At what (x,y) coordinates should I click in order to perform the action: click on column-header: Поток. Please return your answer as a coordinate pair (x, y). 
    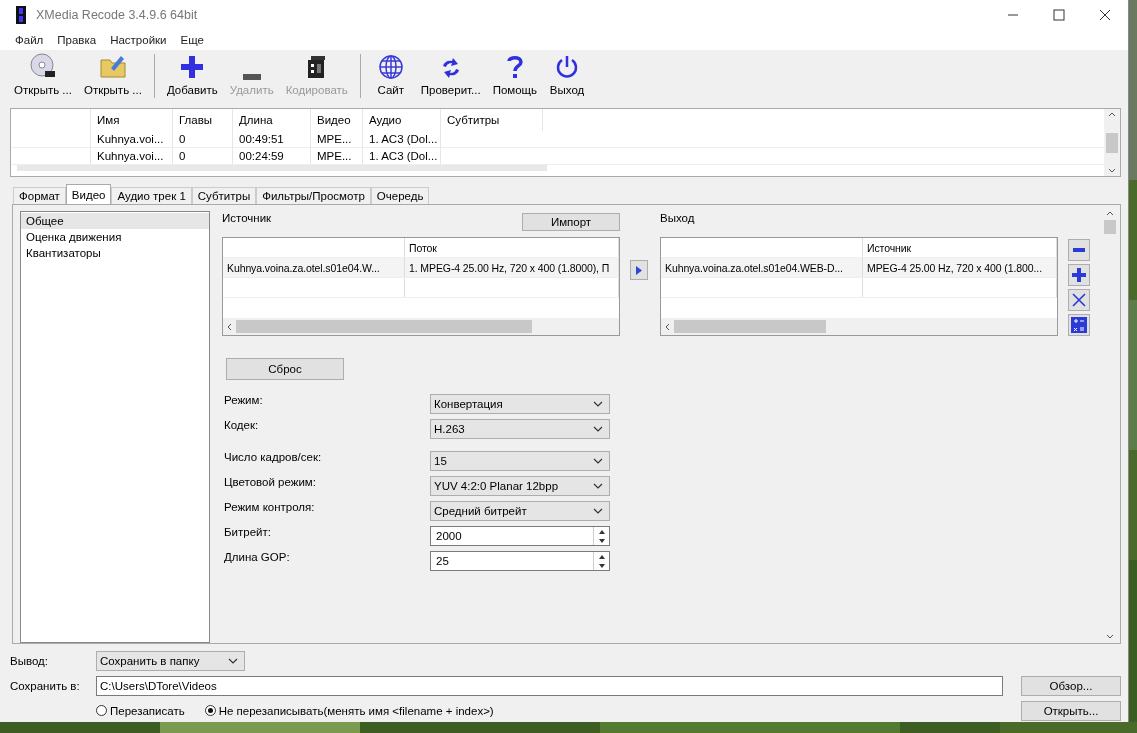
    Looking at the image, I should click on (512, 247).